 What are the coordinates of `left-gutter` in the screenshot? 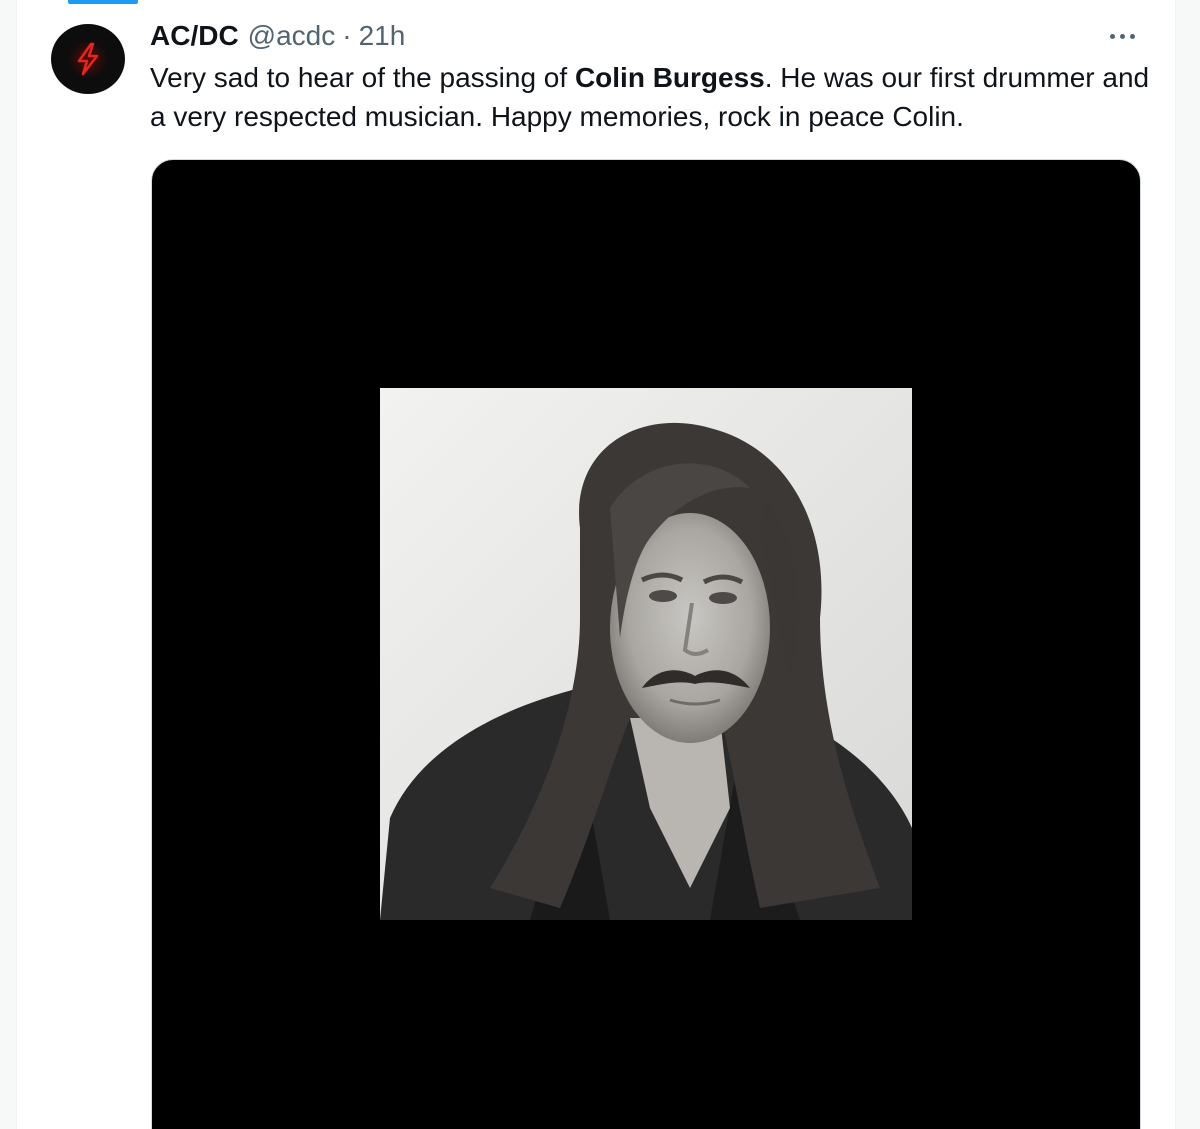 It's located at (8, 564).